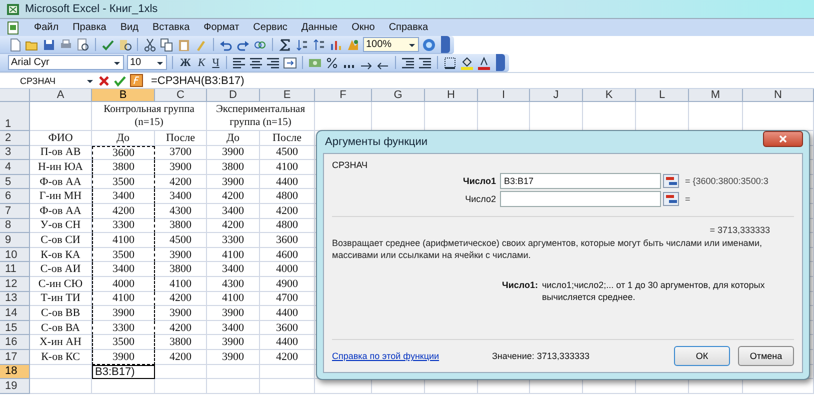 Image resolution: width=814 pixels, height=404 pixels. Describe the element at coordinates (580, 181) in the screenshot. I see `argument-field: B3:B17` at that location.